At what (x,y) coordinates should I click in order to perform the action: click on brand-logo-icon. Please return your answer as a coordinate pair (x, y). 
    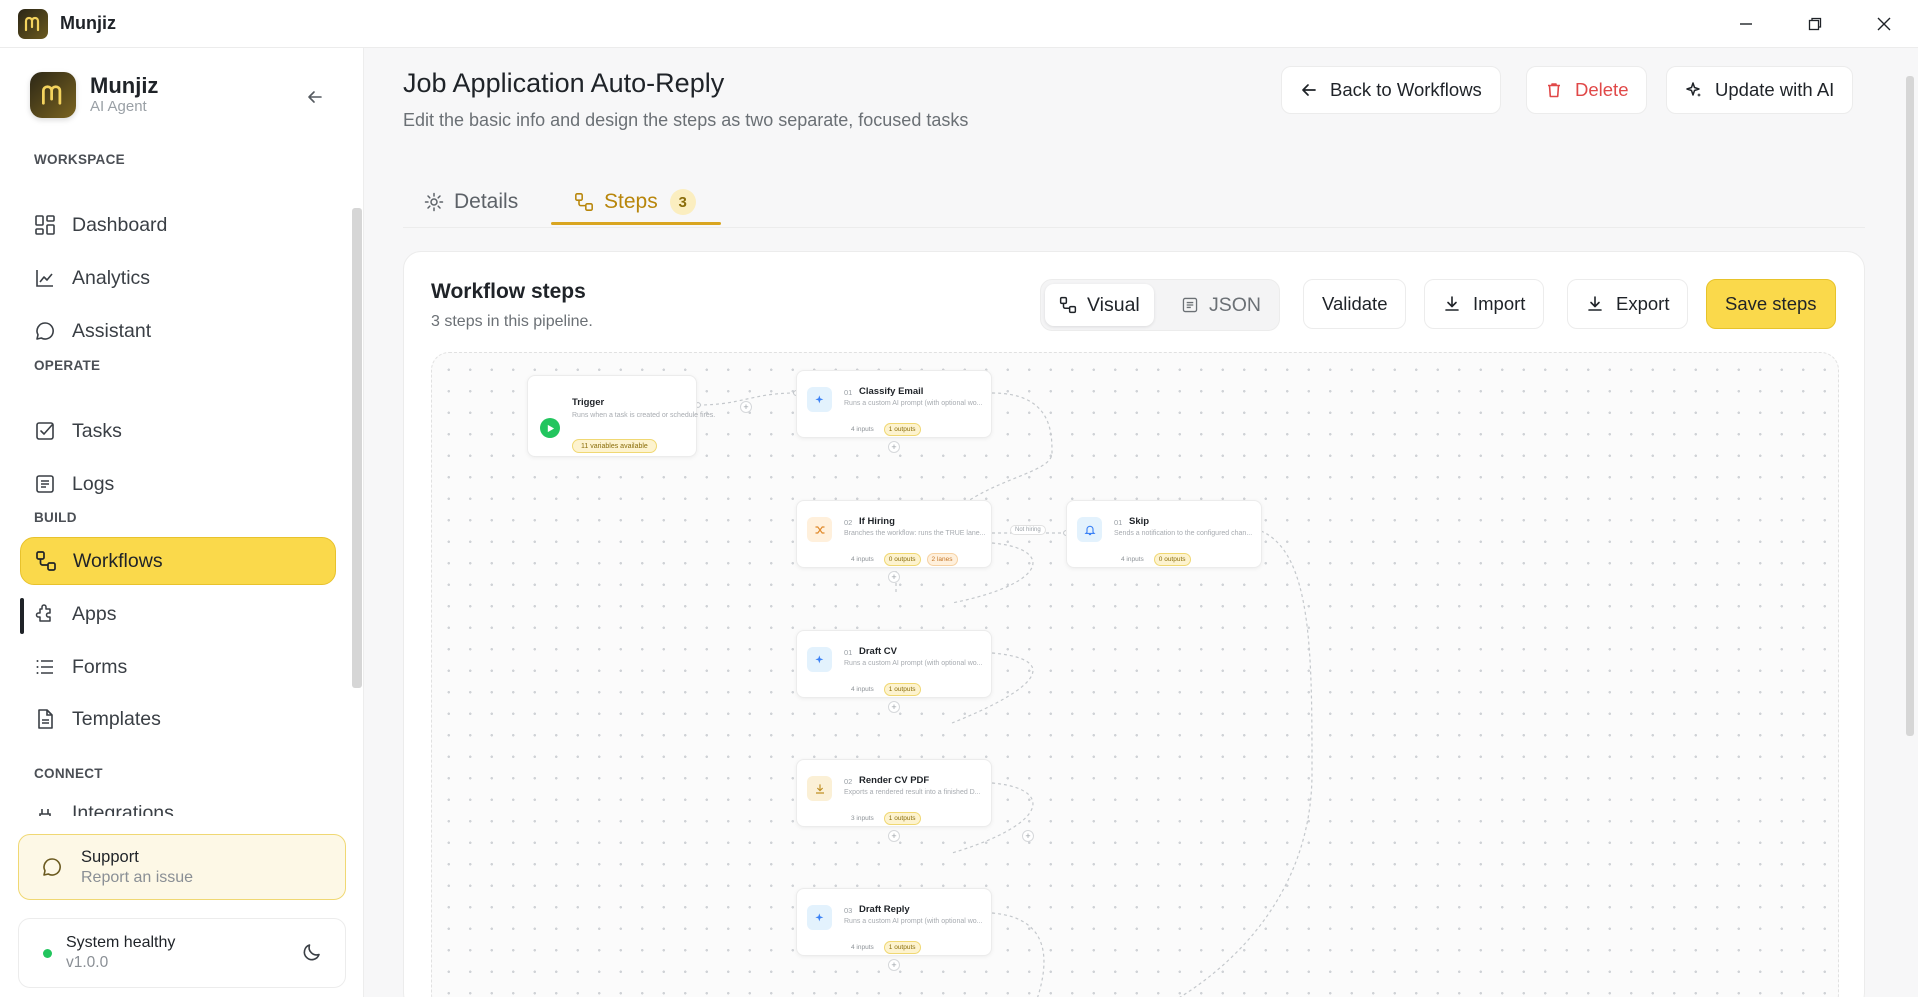
    Looking at the image, I should click on (53, 95).